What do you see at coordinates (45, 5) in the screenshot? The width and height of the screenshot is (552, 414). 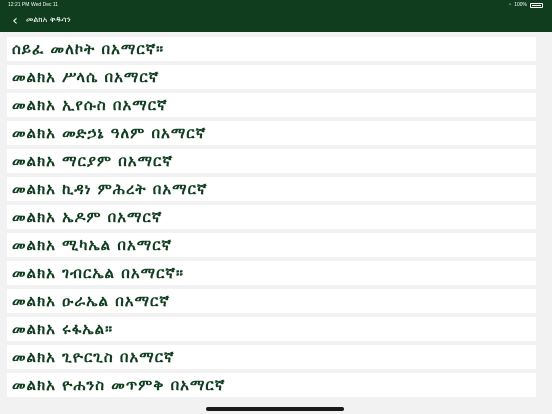 I see `status-date: Wed Dec 11` at bounding box center [45, 5].